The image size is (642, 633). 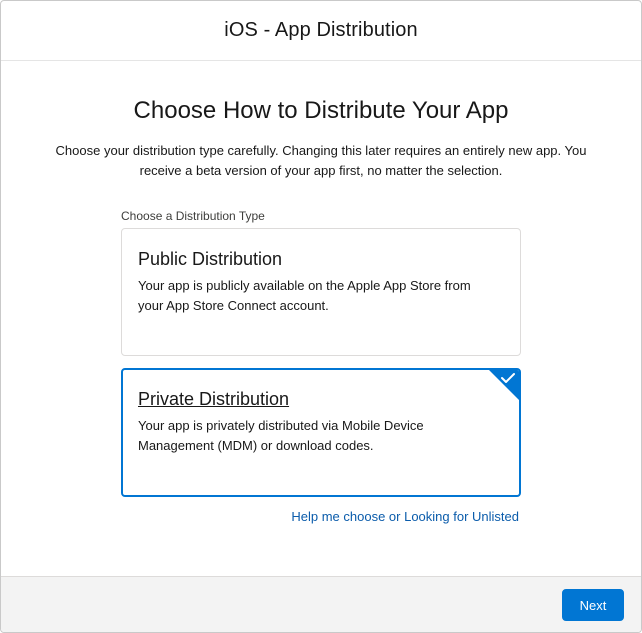 What do you see at coordinates (593, 605) in the screenshot?
I see `next-button: Next` at bounding box center [593, 605].